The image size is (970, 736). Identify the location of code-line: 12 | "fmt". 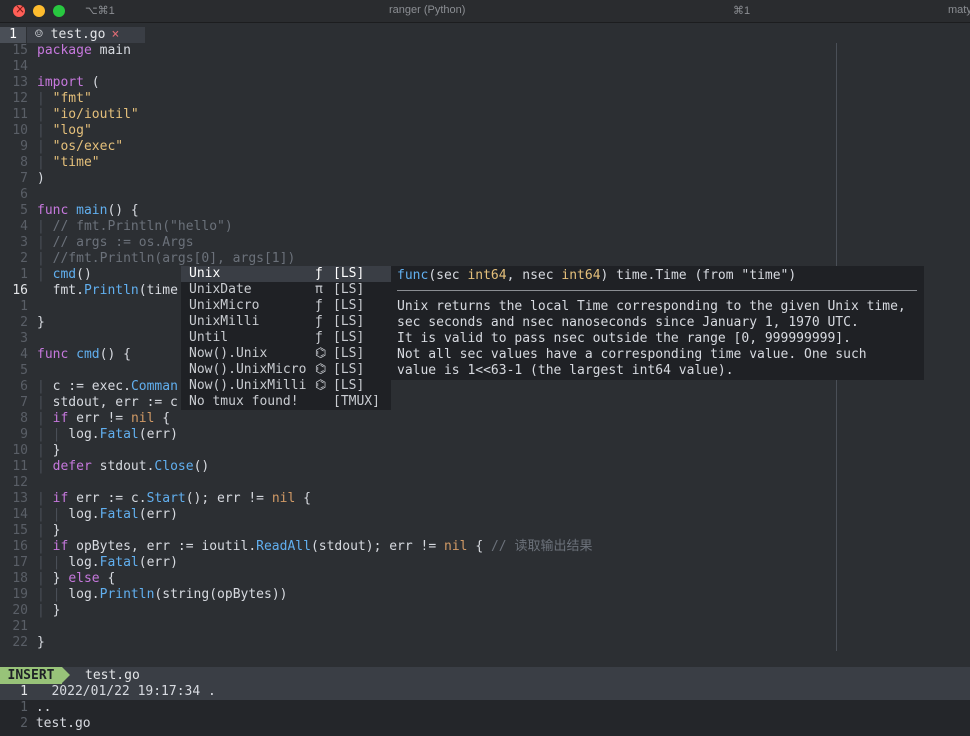
(418, 99).